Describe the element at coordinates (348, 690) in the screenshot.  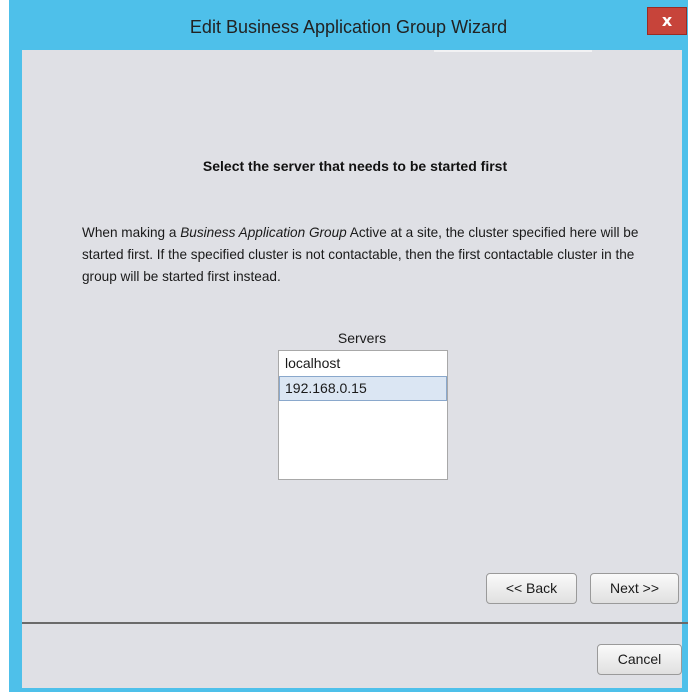
I see `window-bottom-border` at that location.